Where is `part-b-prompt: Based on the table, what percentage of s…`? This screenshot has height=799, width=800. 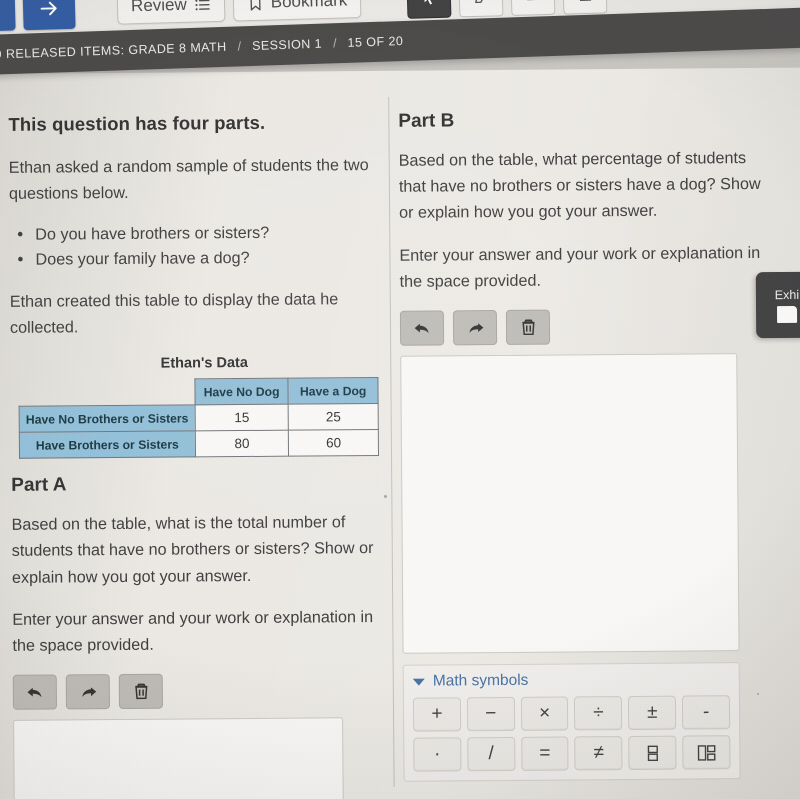 part-b-prompt: Based on the table, what percentage of s… is located at coordinates (579, 186).